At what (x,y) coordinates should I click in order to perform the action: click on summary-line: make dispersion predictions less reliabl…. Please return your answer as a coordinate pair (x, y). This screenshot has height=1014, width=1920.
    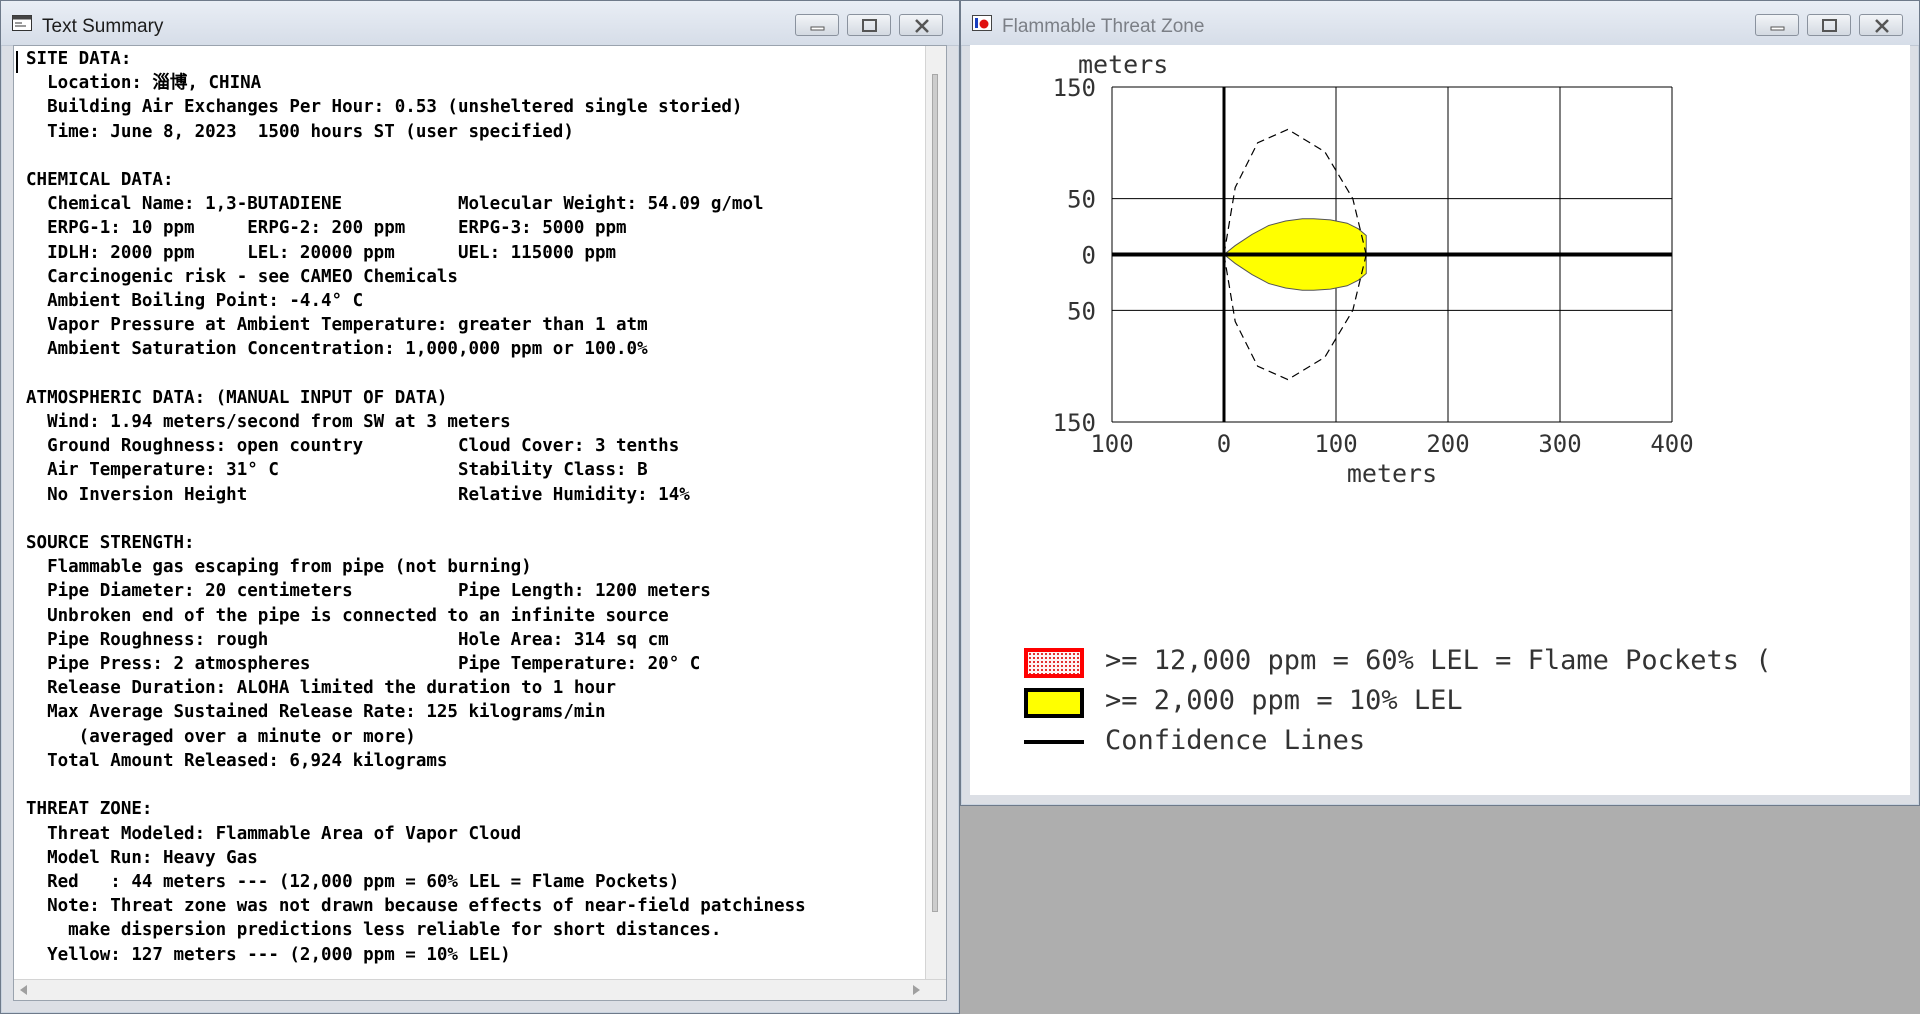
    Looking at the image, I should click on (395, 930).